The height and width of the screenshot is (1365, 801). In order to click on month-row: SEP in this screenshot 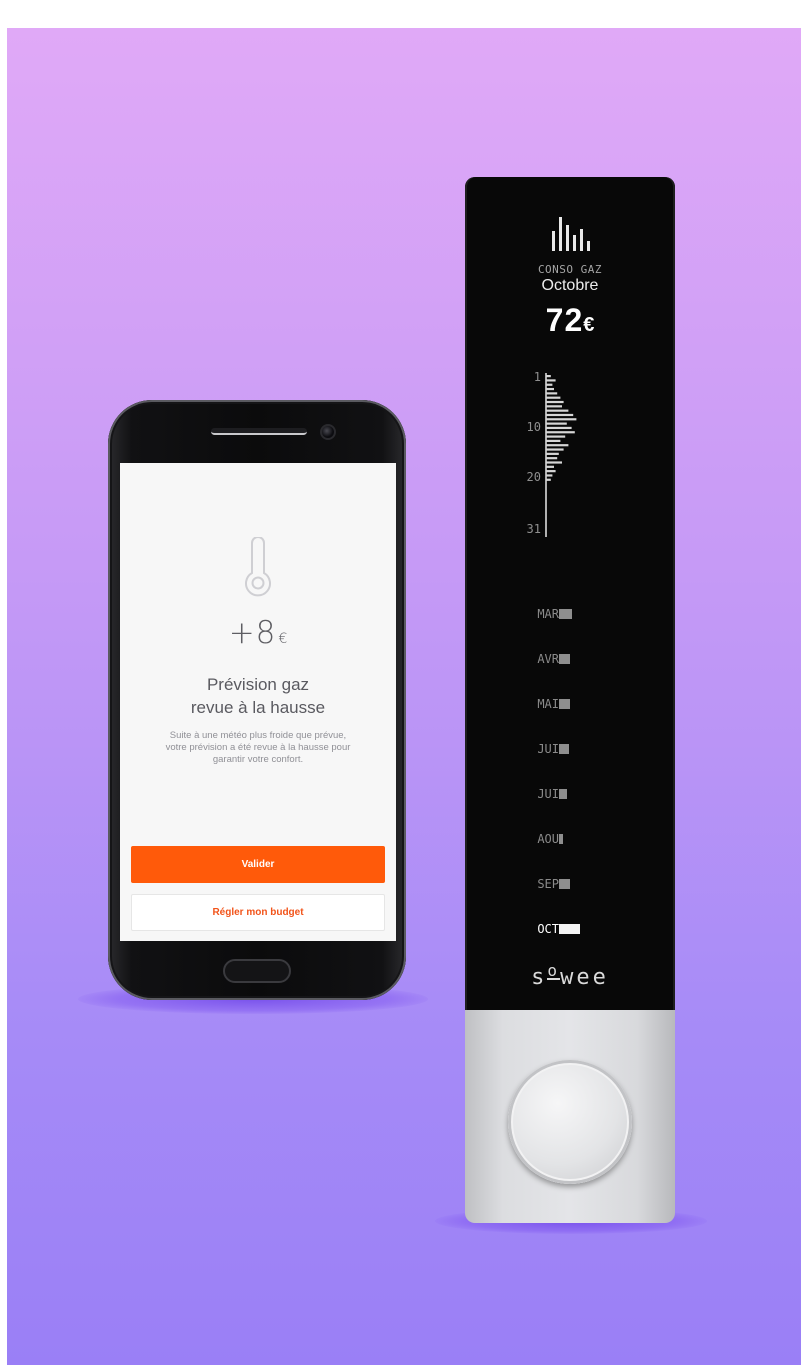, I will do `click(519, 884)`.